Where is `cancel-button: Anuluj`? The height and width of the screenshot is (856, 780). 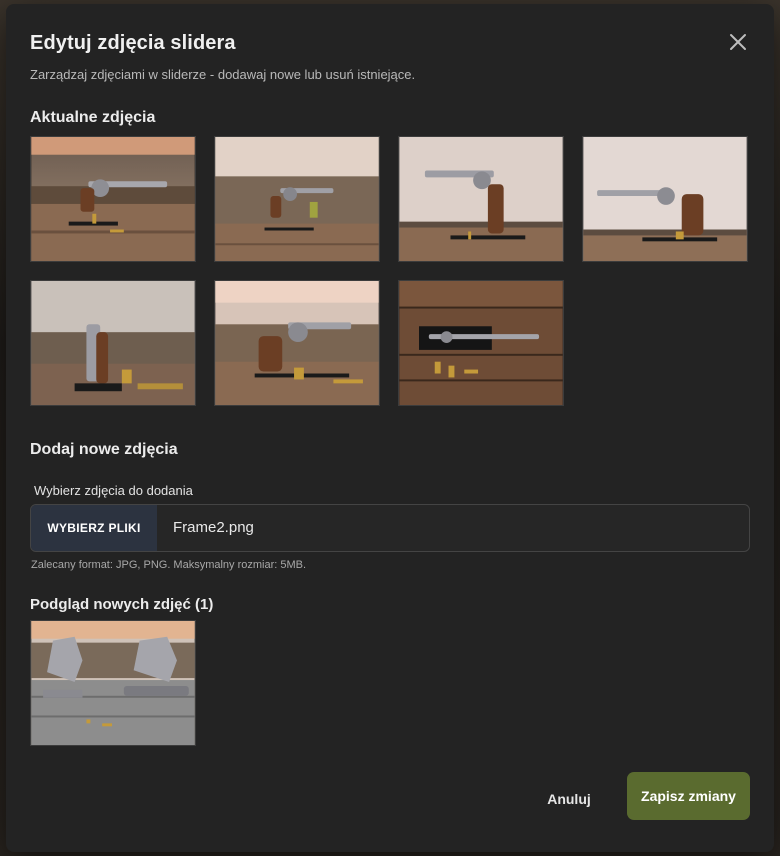 cancel-button: Anuluj is located at coordinates (569, 799).